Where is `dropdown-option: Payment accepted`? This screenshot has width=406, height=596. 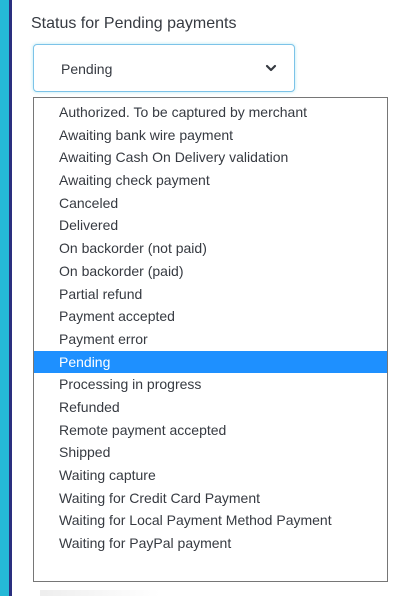
dropdown-option: Payment accepted is located at coordinates (210, 316).